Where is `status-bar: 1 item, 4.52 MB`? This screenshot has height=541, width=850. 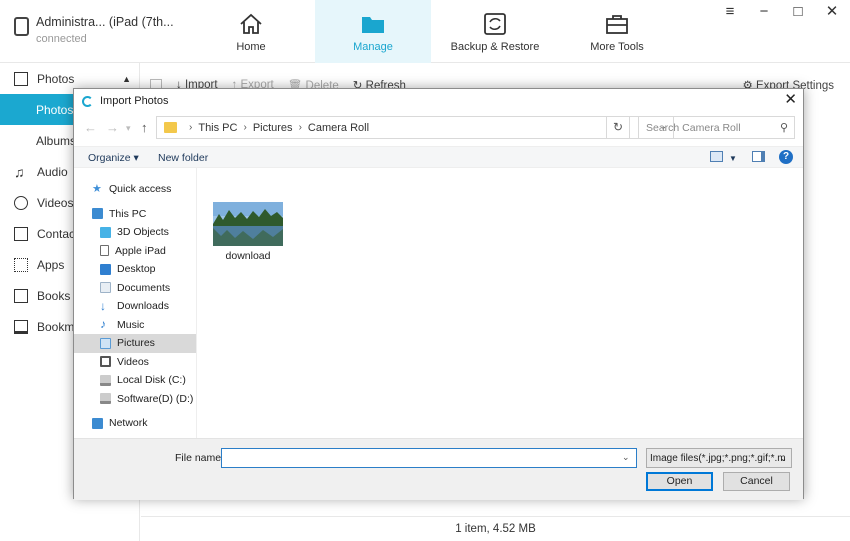
status-bar: 1 item, 4.52 MB is located at coordinates (495, 528).